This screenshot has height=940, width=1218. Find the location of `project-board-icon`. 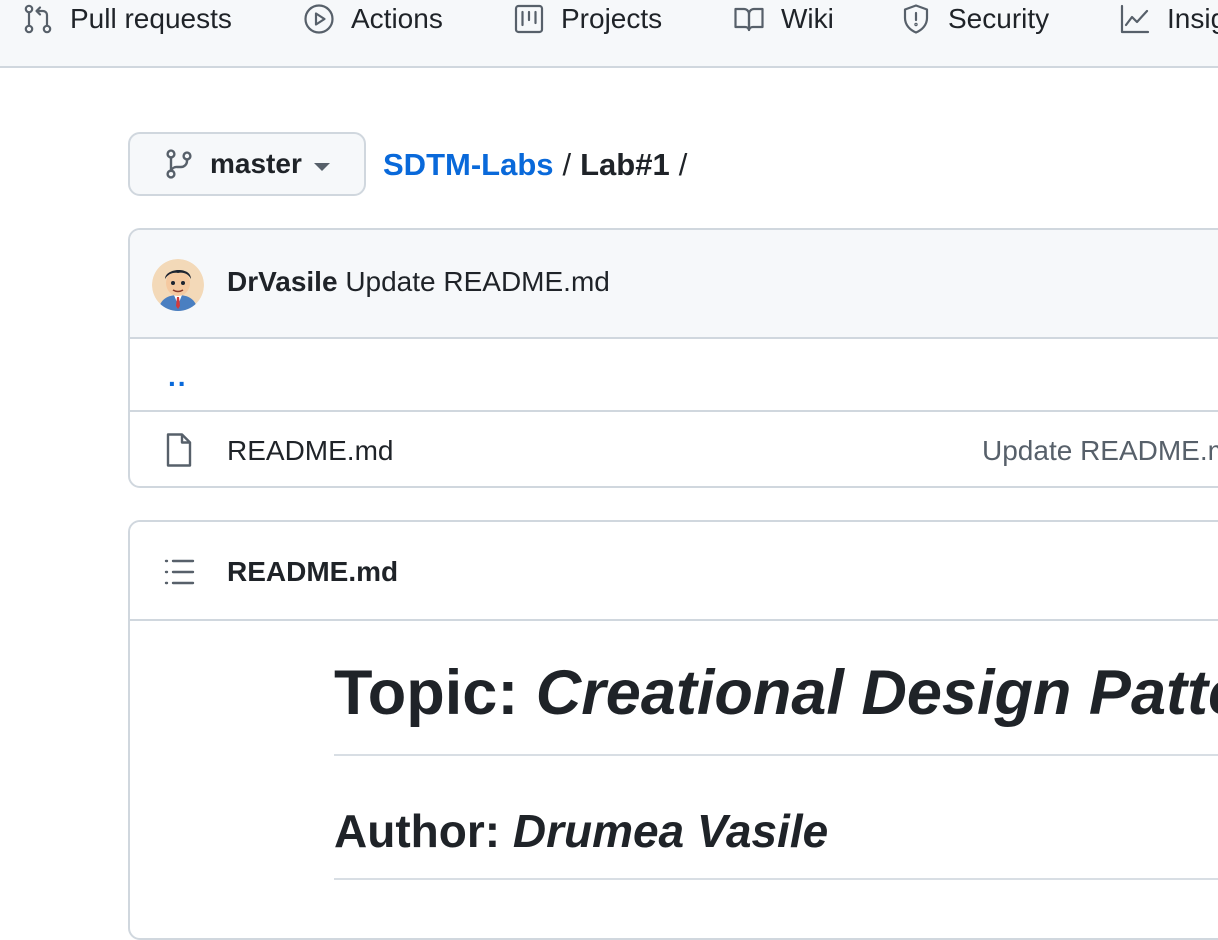

project-board-icon is located at coordinates (529, 19).